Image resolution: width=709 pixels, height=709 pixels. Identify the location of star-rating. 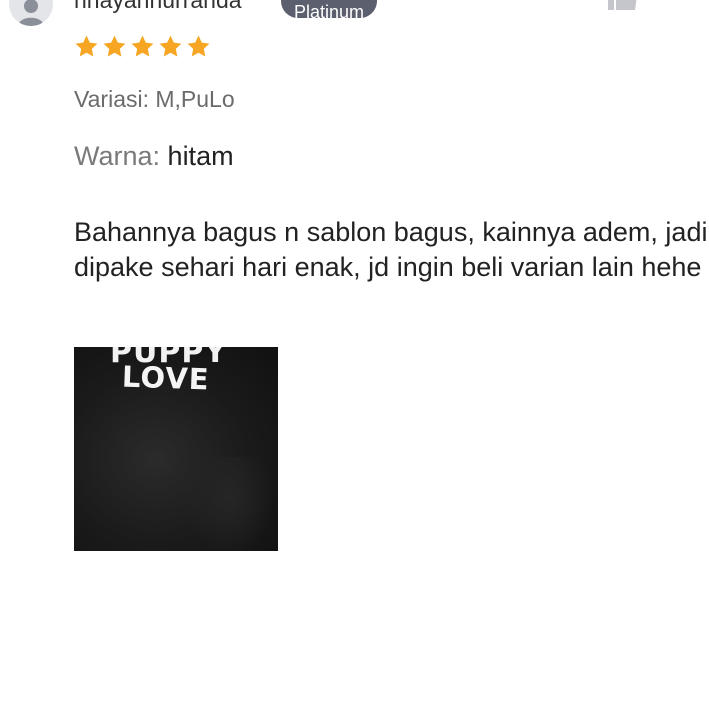
(142, 47).